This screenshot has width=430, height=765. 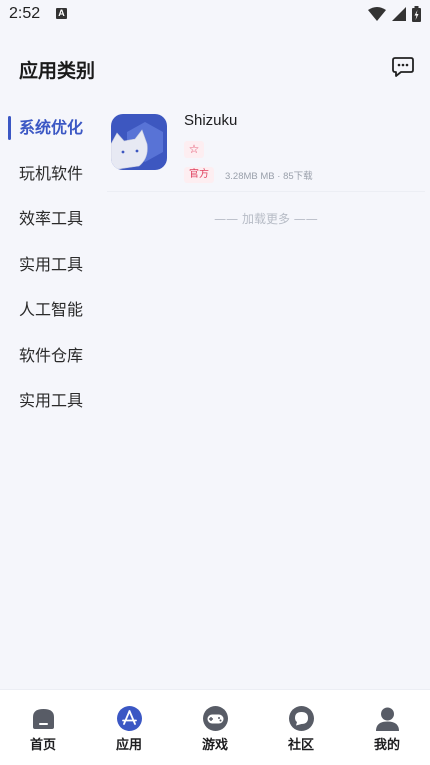 I want to click on profile-icon, so click(x=387, y=719).